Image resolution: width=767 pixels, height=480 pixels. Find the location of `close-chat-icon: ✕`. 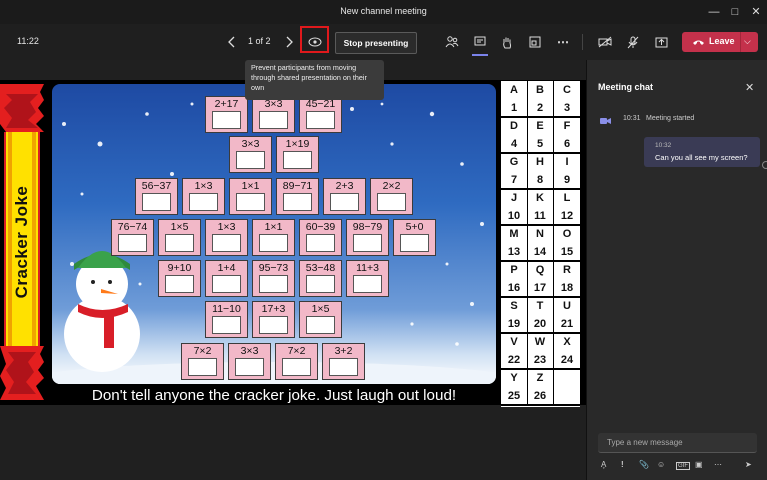

close-chat-icon: ✕ is located at coordinates (749, 87).